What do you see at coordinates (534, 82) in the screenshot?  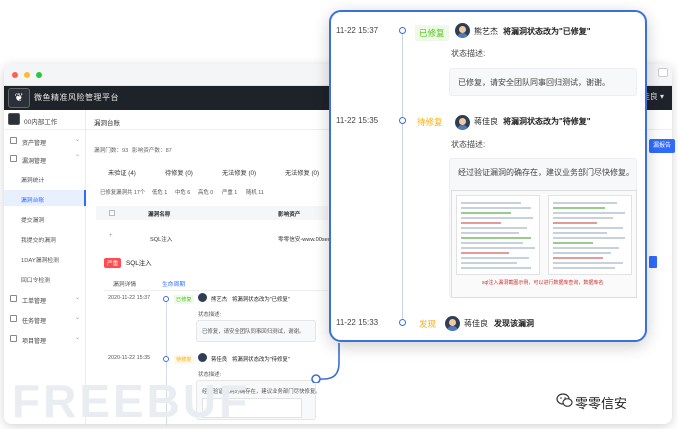 I see `status-desc: 已修复，请安全团队同事回归测试，谢谢。` at bounding box center [534, 82].